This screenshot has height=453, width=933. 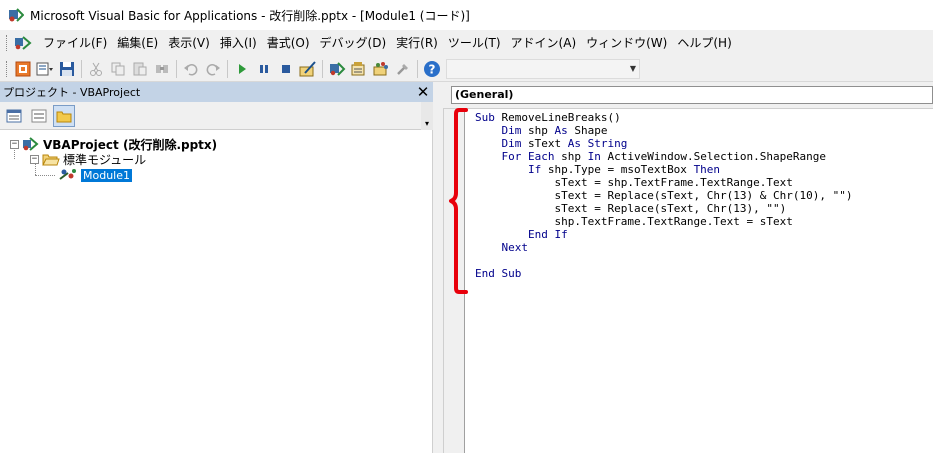 What do you see at coordinates (438, 267) in the screenshot?
I see `pane-splitter` at bounding box center [438, 267].